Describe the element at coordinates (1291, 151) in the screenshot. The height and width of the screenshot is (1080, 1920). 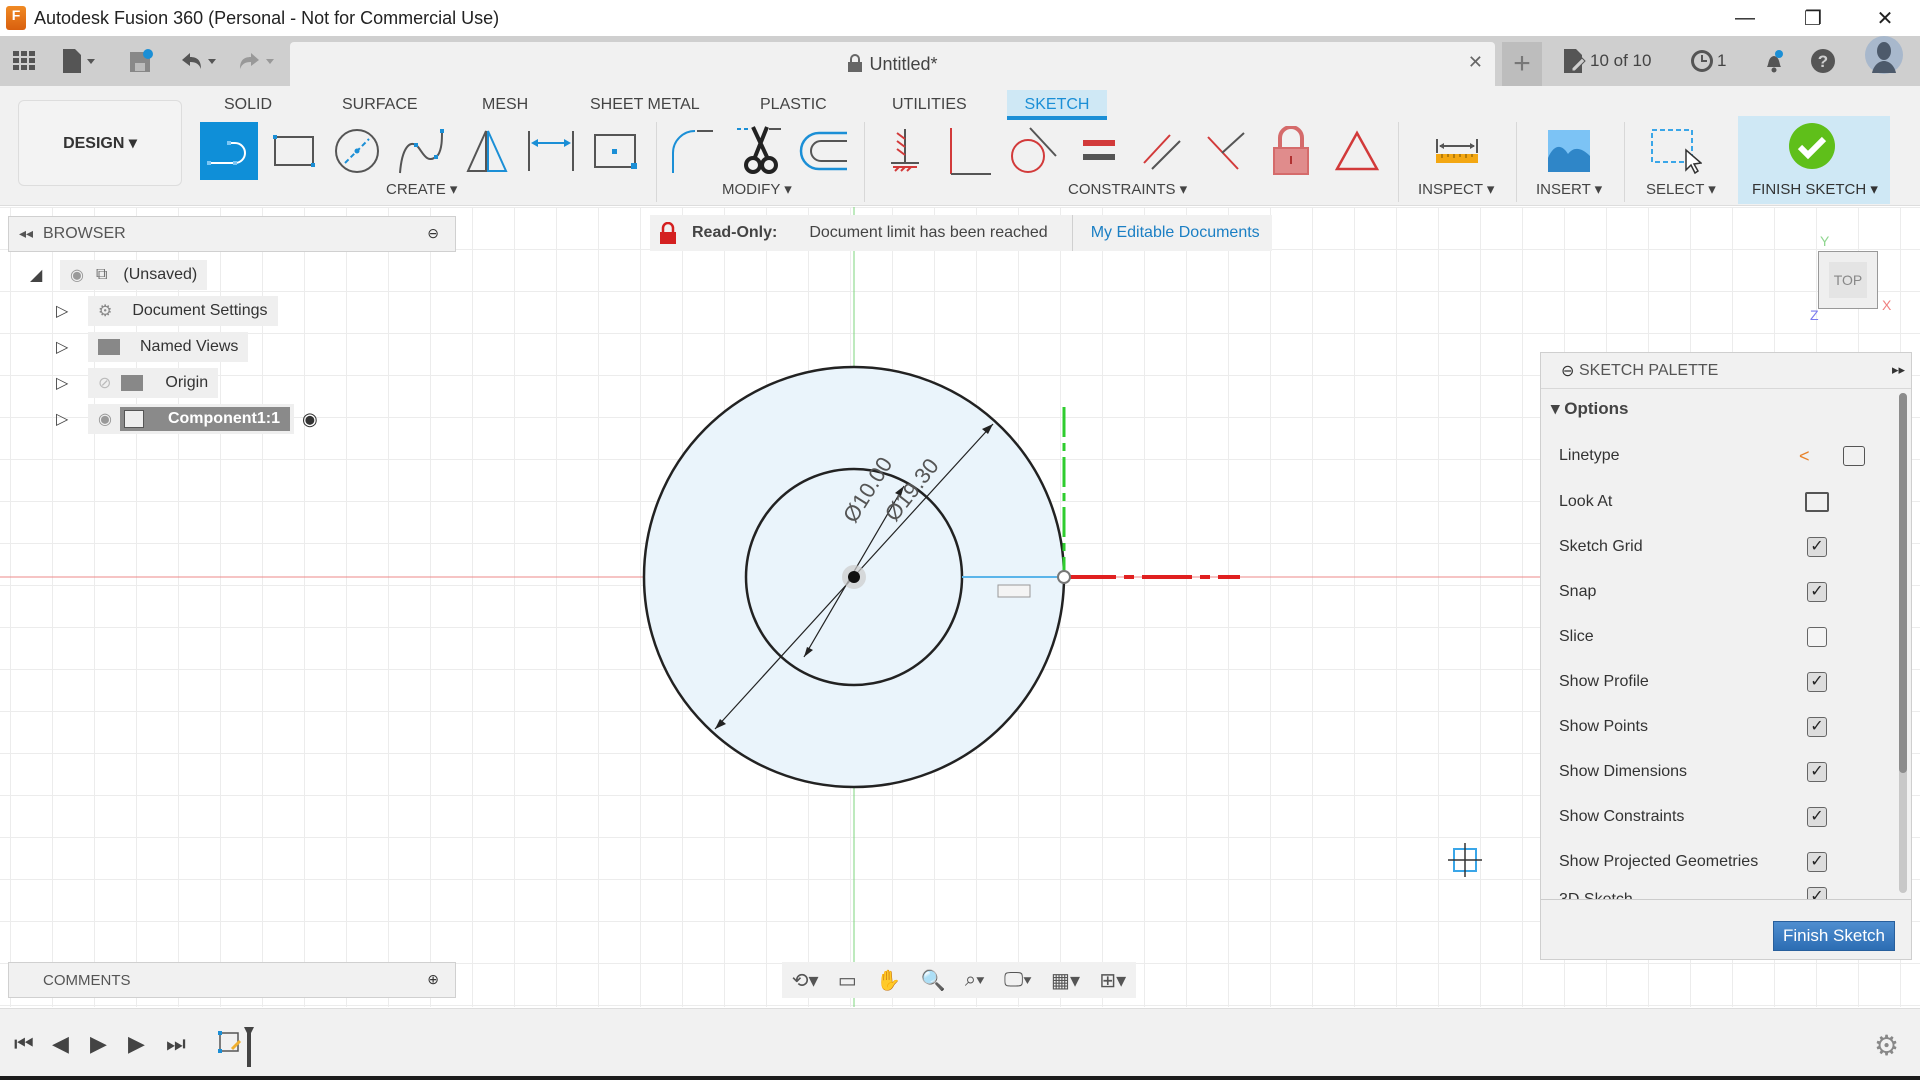
I see `fix-tool` at that location.